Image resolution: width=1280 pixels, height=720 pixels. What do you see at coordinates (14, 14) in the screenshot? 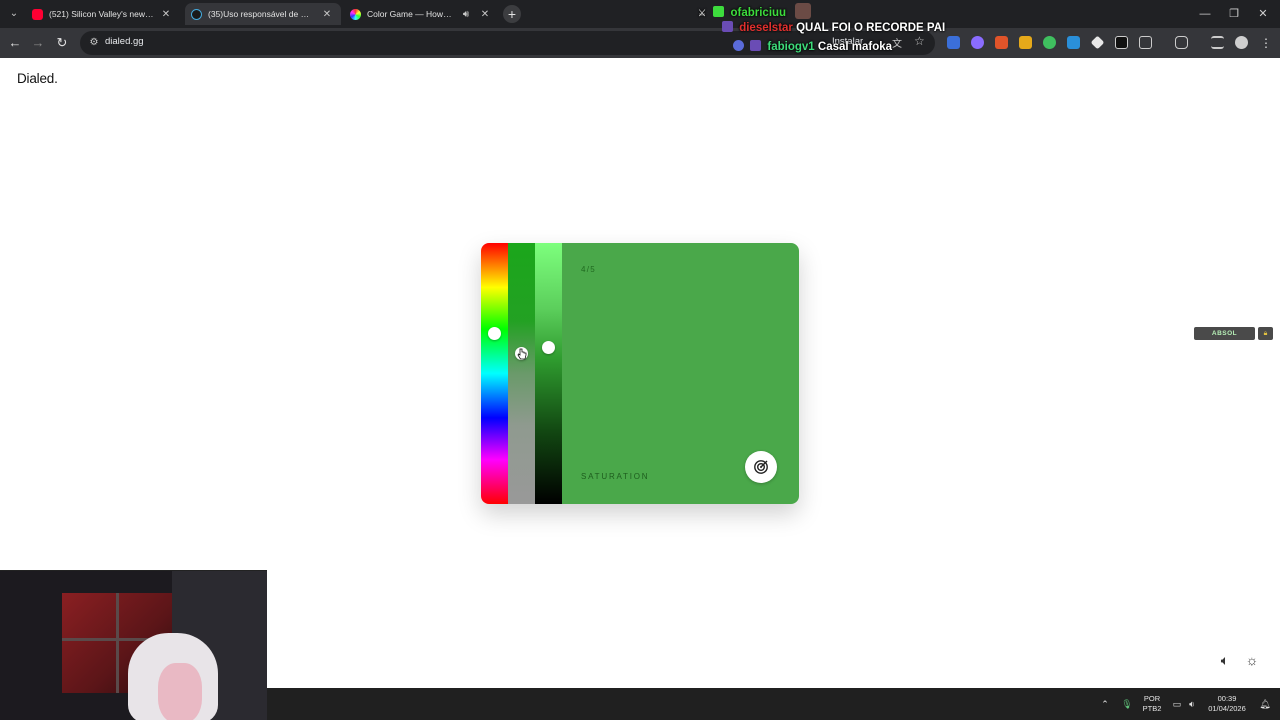
I see `tab-search-icon: ⌄` at bounding box center [14, 14].